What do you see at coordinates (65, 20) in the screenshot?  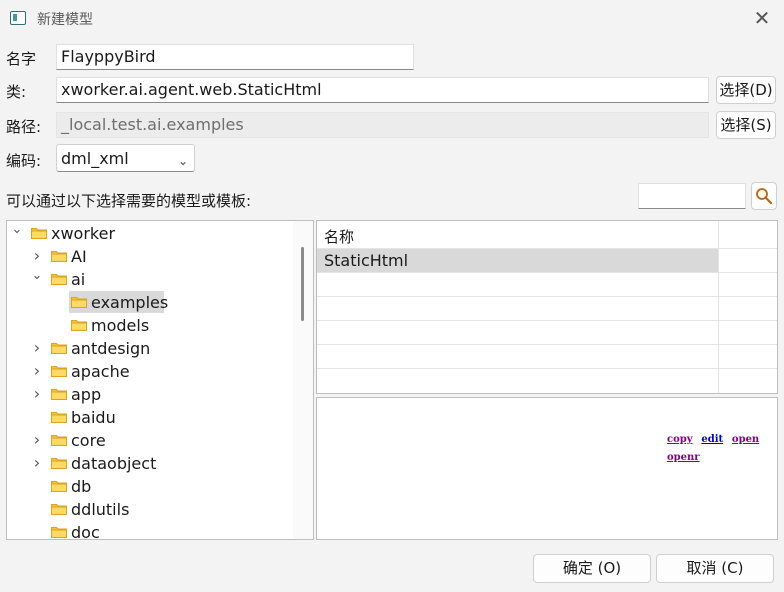 I see `window-title: 新建模型` at bounding box center [65, 20].